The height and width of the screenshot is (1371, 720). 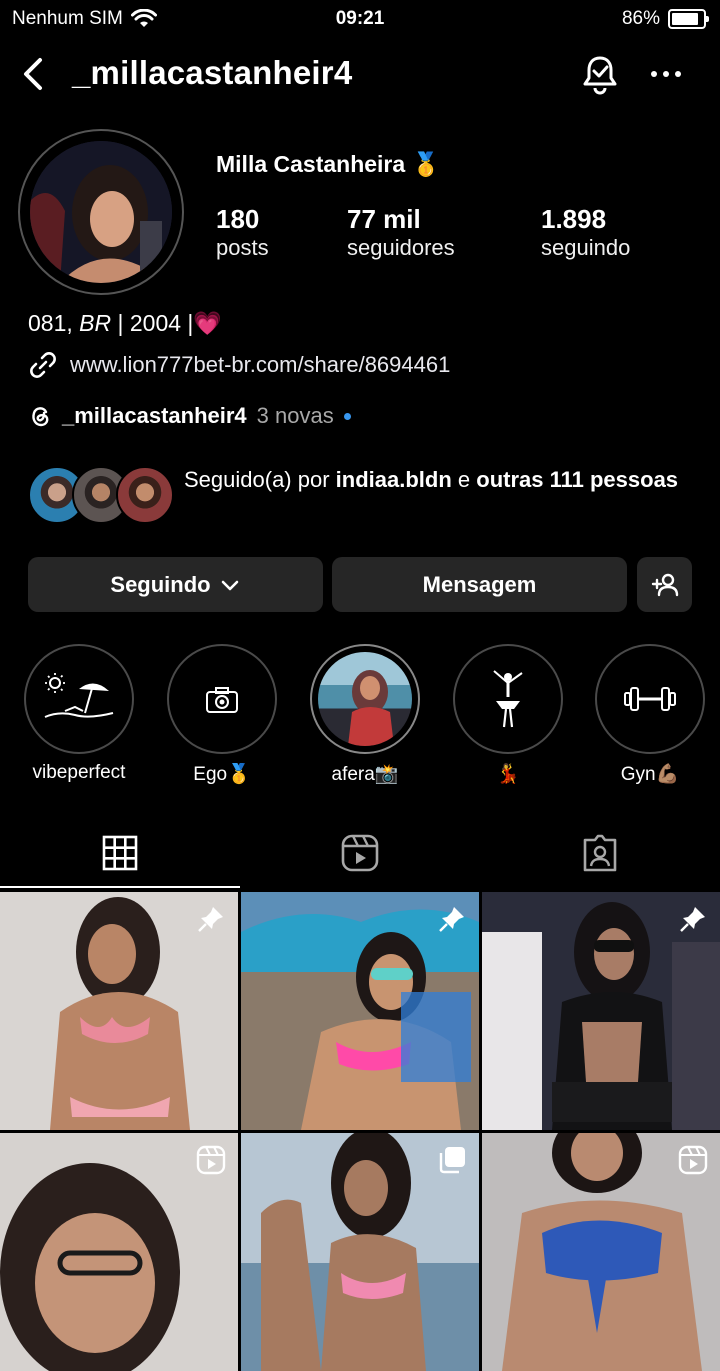 I want to click on profile-header: _millacastanheir4, so click(x=360, y=74).